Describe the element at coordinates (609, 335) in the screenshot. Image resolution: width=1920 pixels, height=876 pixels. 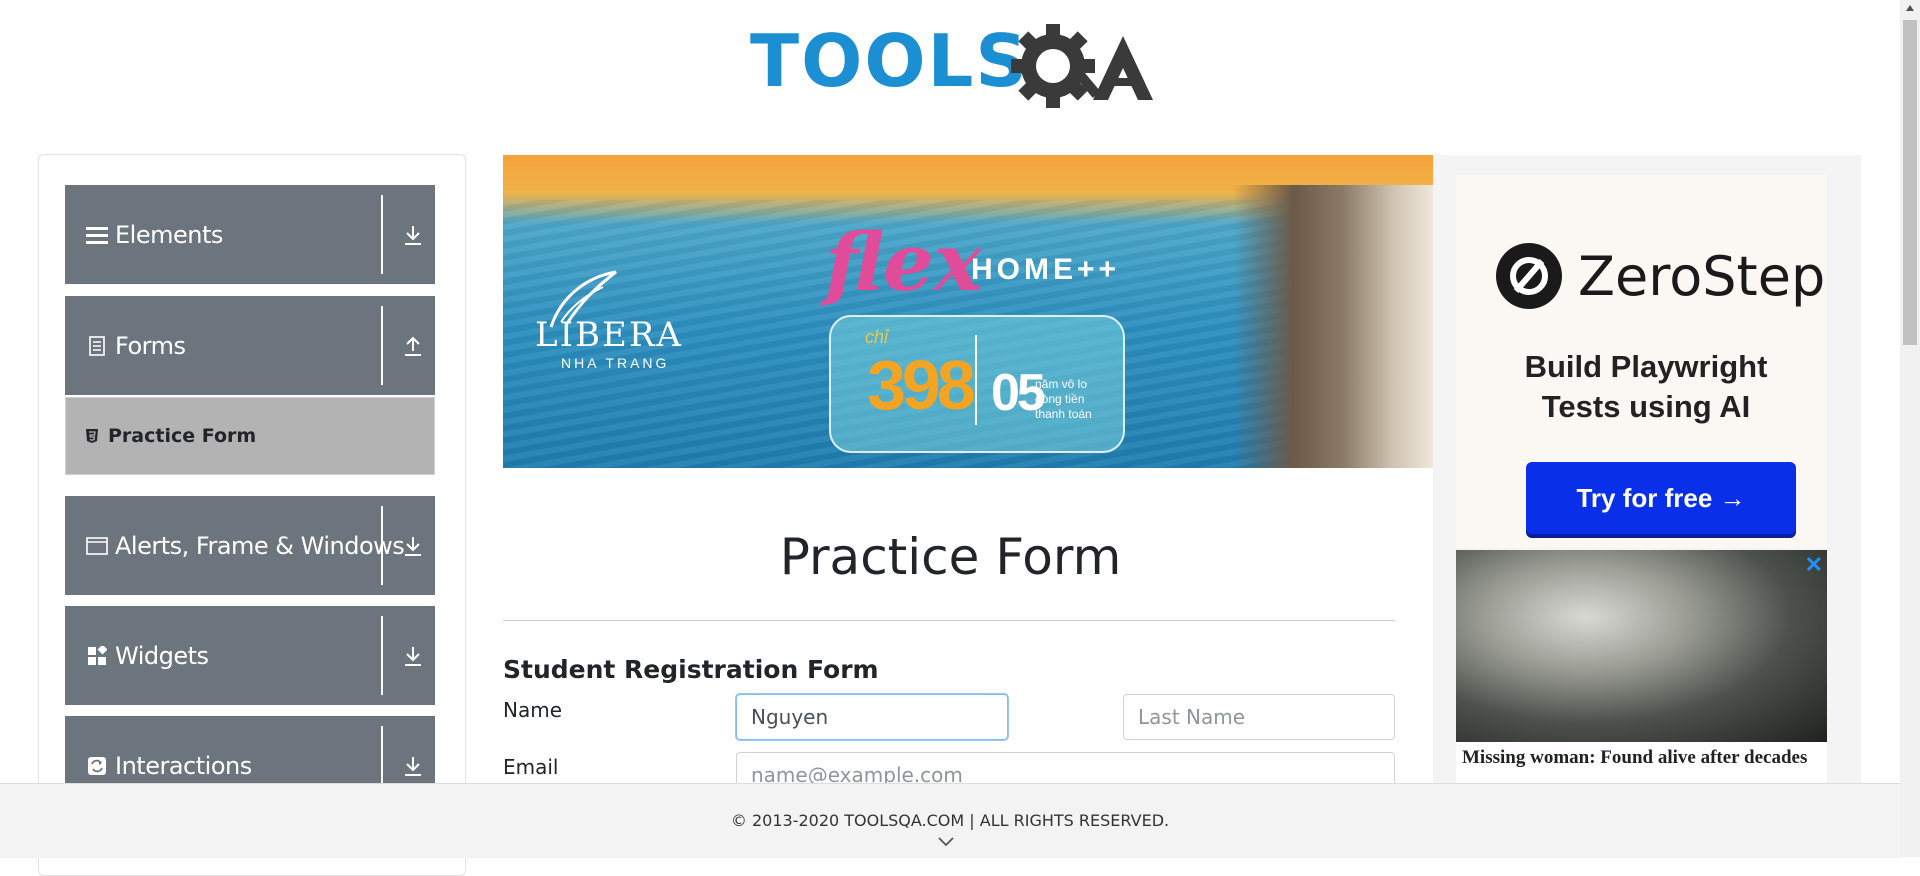
I see `banner-brand: LIBERA` at that location.